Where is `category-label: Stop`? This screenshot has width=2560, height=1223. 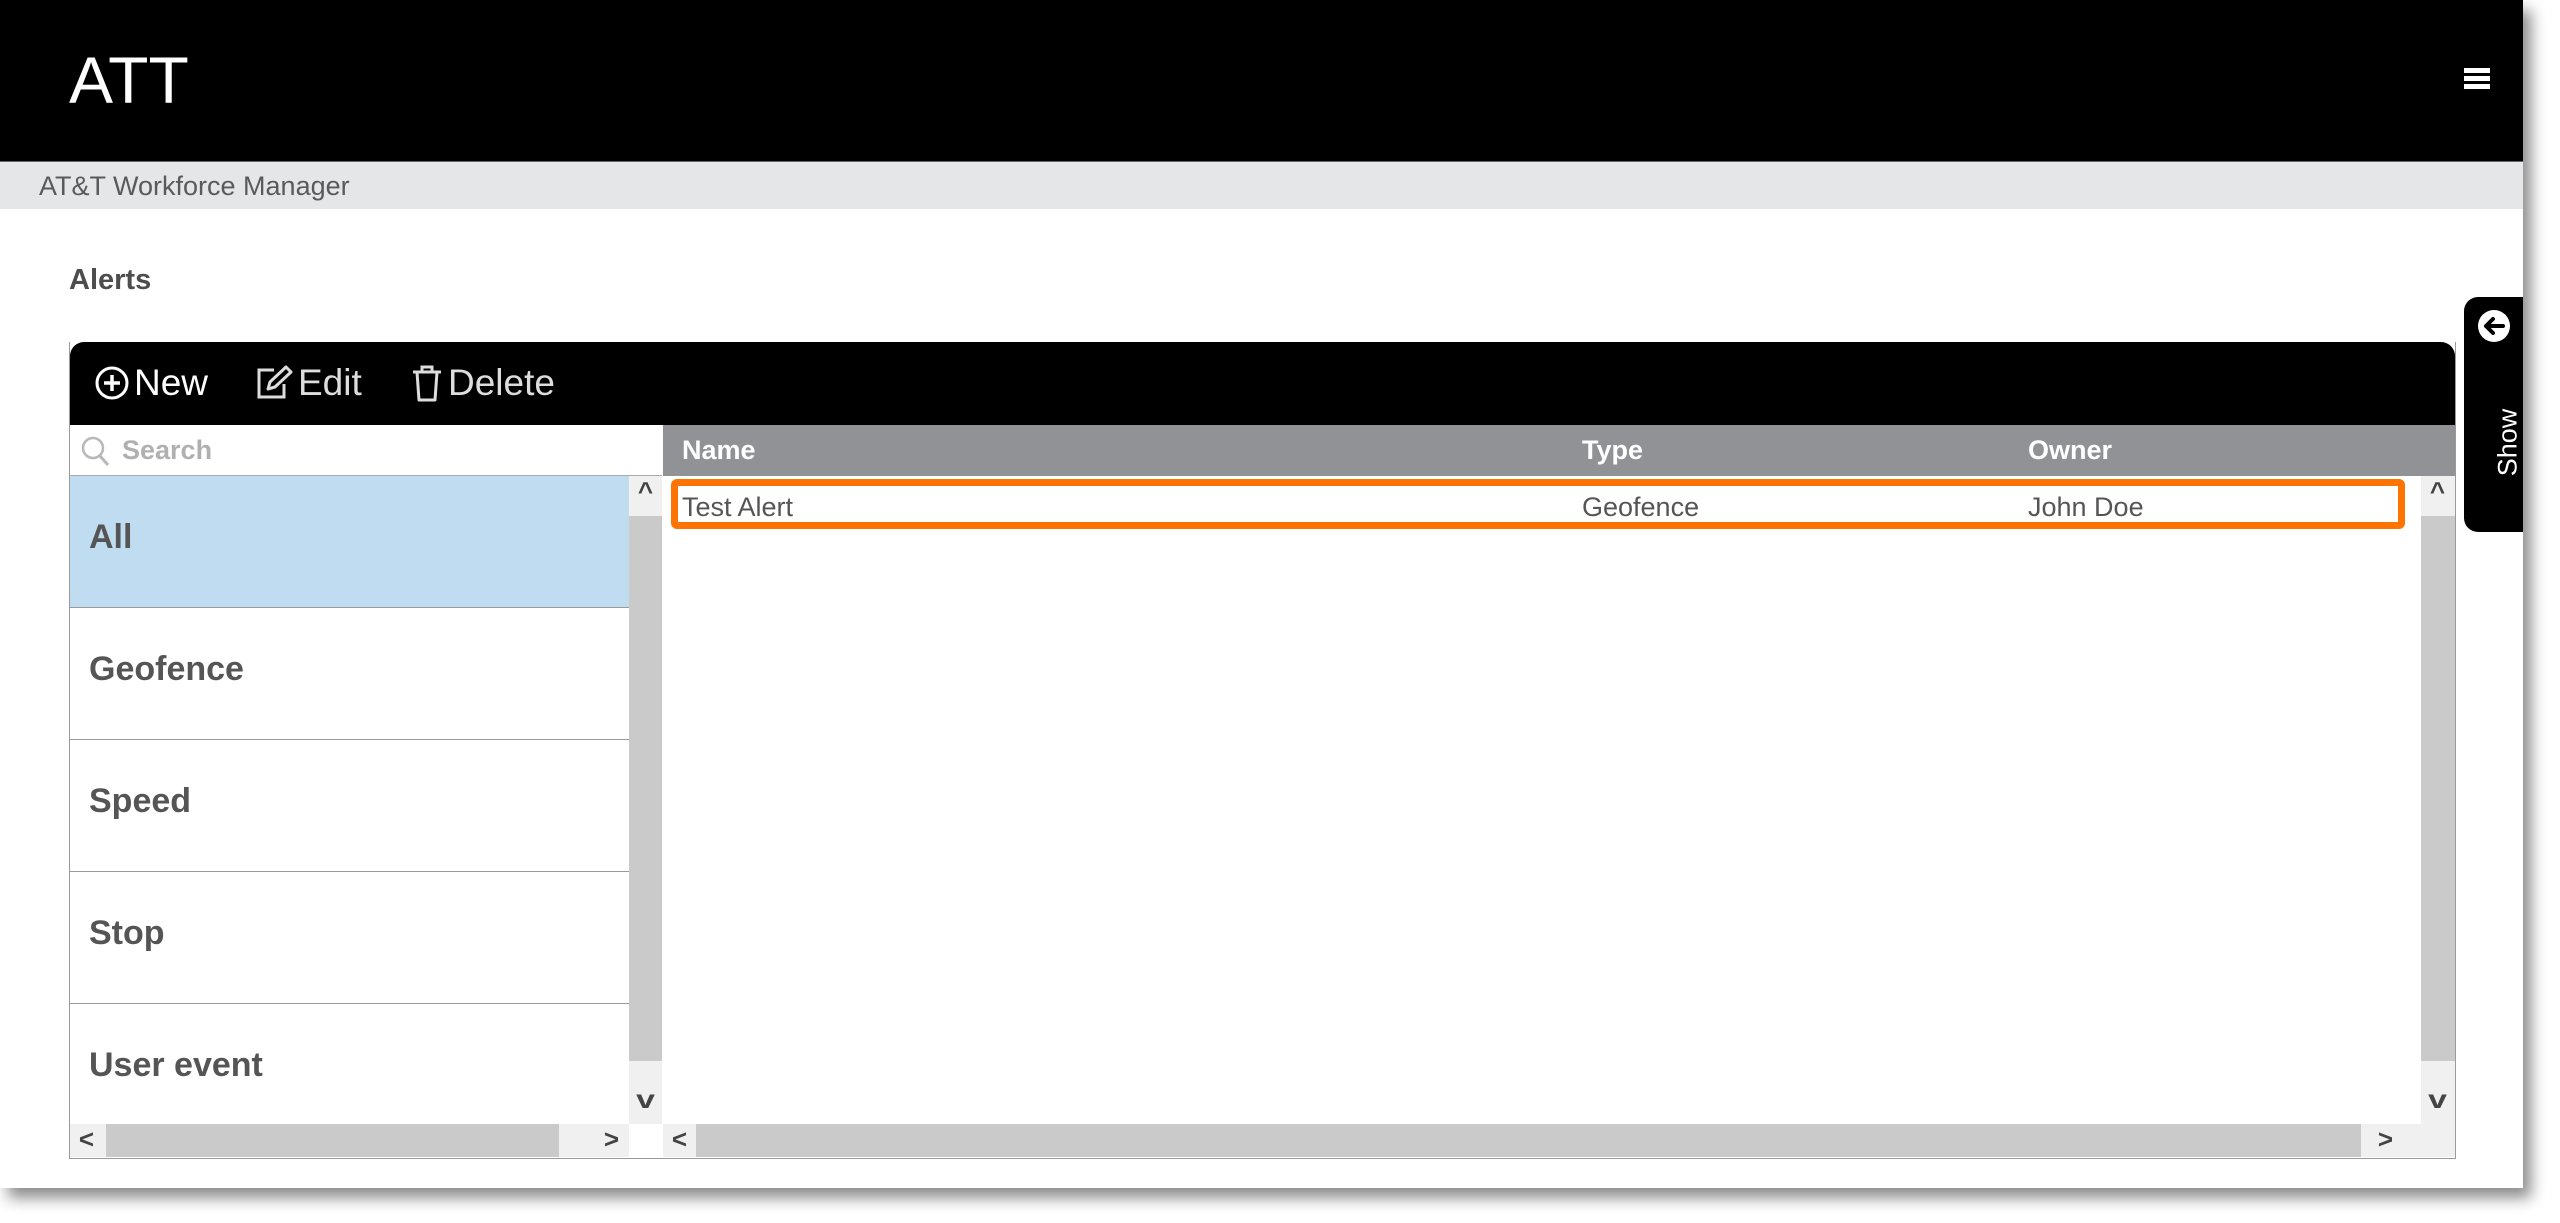 category-label: Stop is located at coordinates (127, 933).